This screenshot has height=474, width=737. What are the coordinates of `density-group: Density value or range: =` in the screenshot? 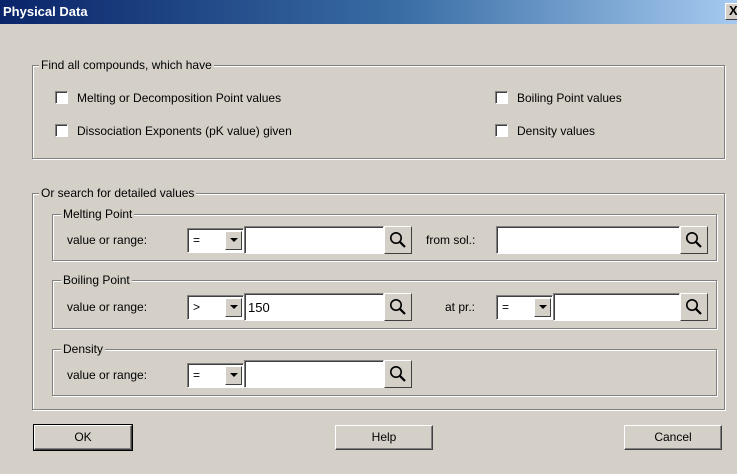 It's located at (384, 369).